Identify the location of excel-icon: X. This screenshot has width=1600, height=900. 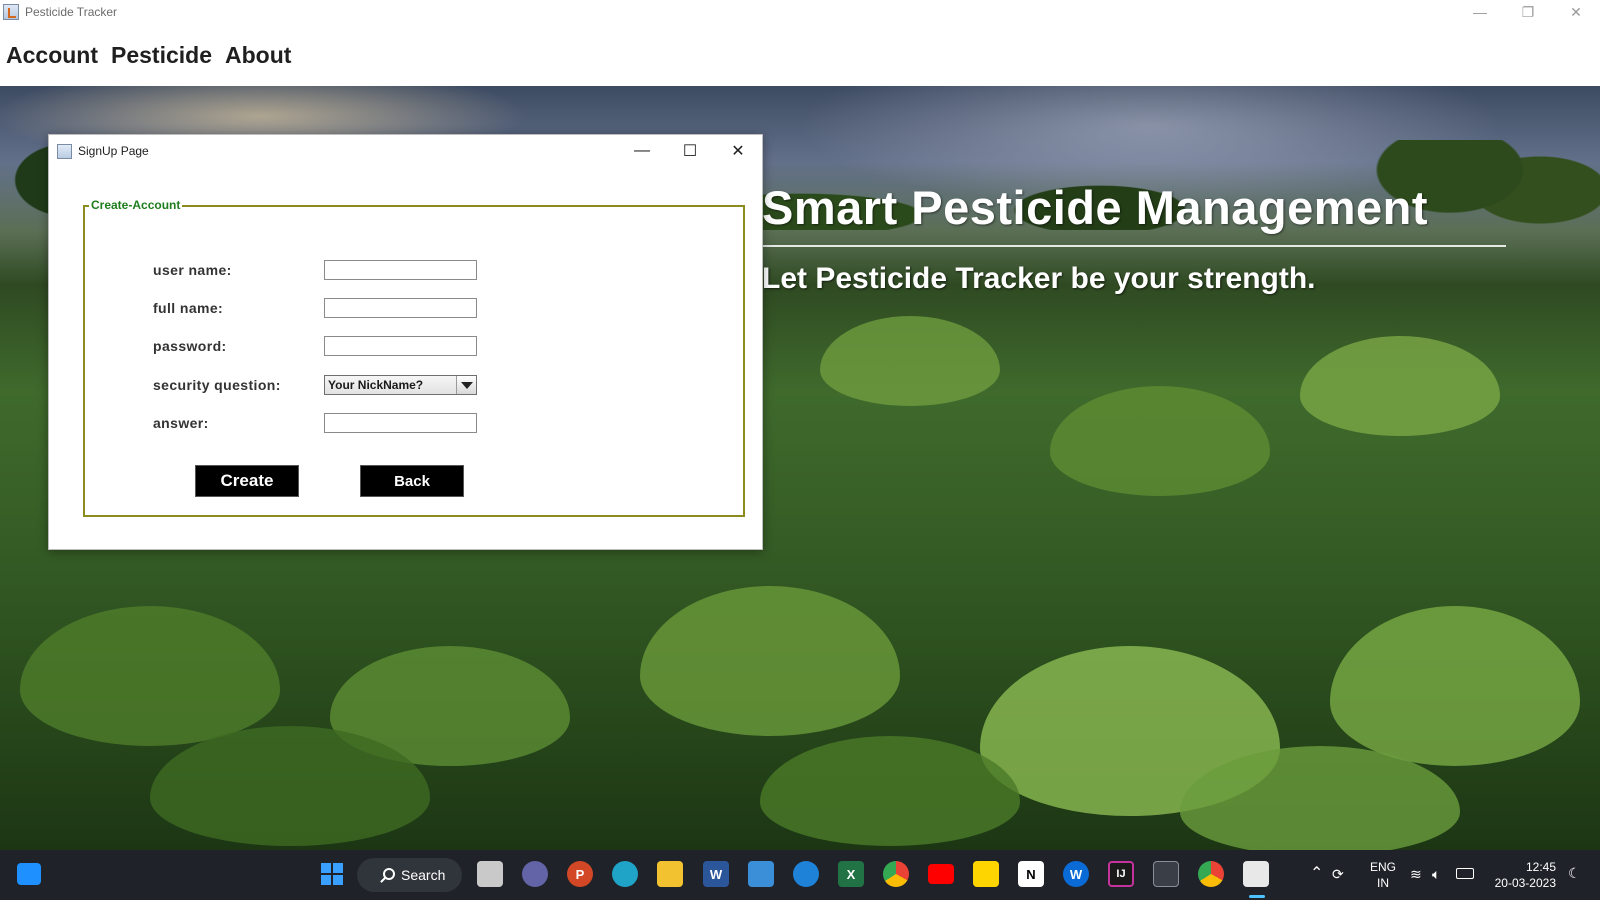
(851, 874).